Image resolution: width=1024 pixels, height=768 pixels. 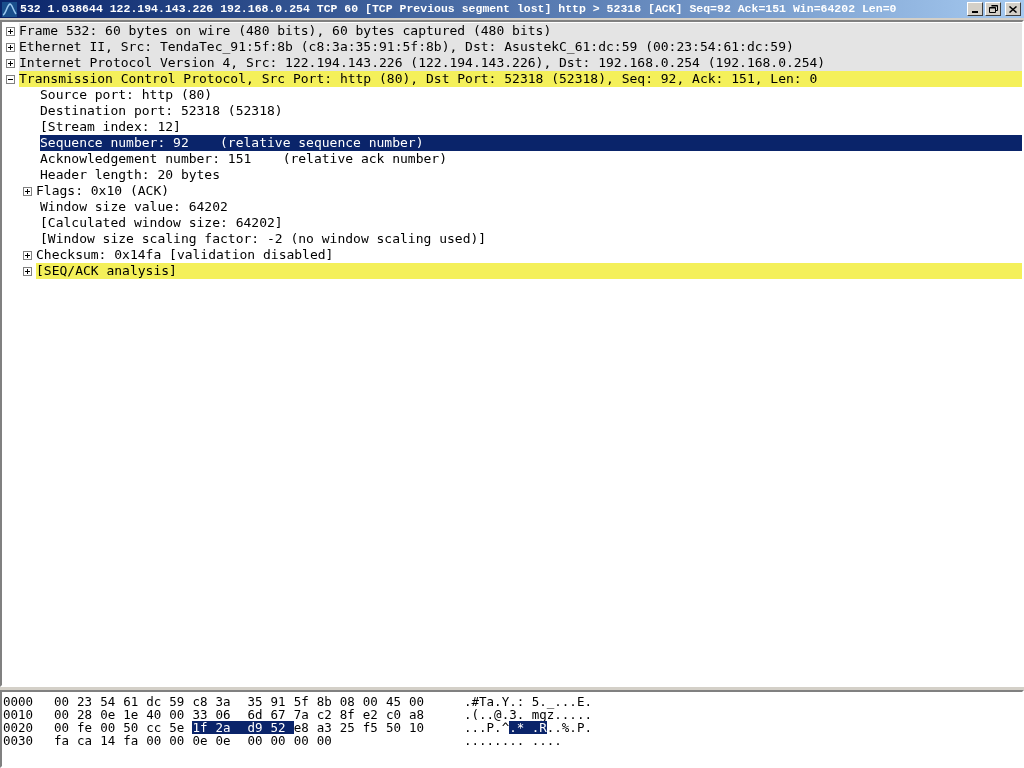 What do you see at coordinates (231, 701) in the screenshot?
I see `hex-byte: 3a` at bounding box center [231, 701].